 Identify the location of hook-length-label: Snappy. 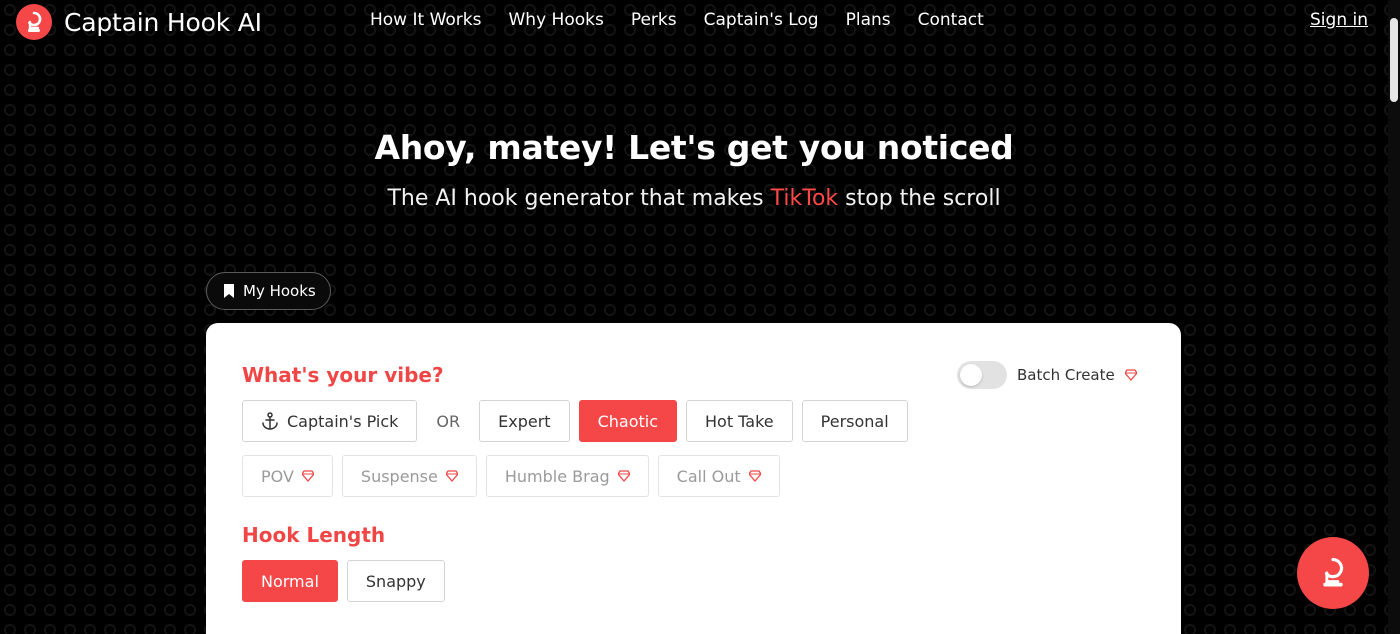
(395, 581).